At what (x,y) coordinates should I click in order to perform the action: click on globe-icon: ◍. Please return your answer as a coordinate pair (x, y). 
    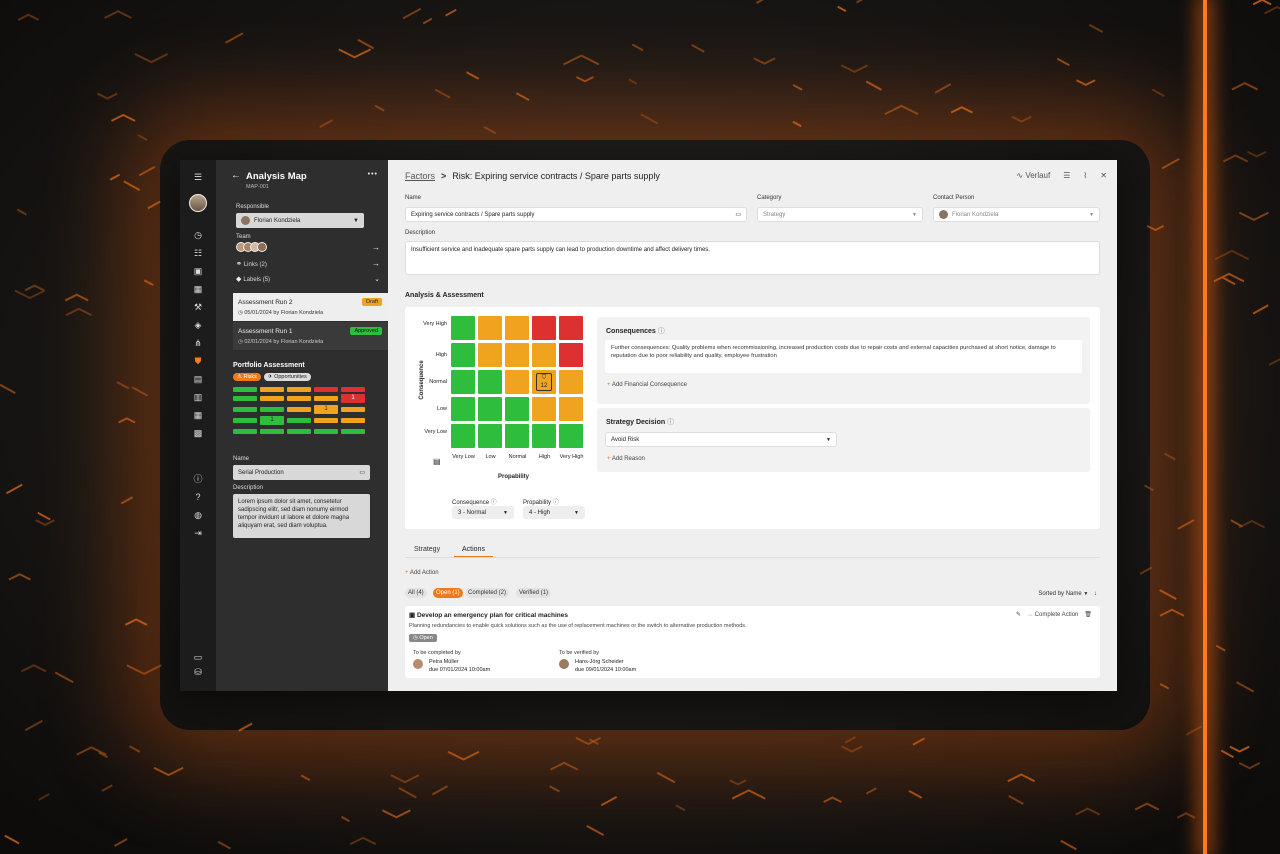
    Looking at the image, I should click on (198, 515).